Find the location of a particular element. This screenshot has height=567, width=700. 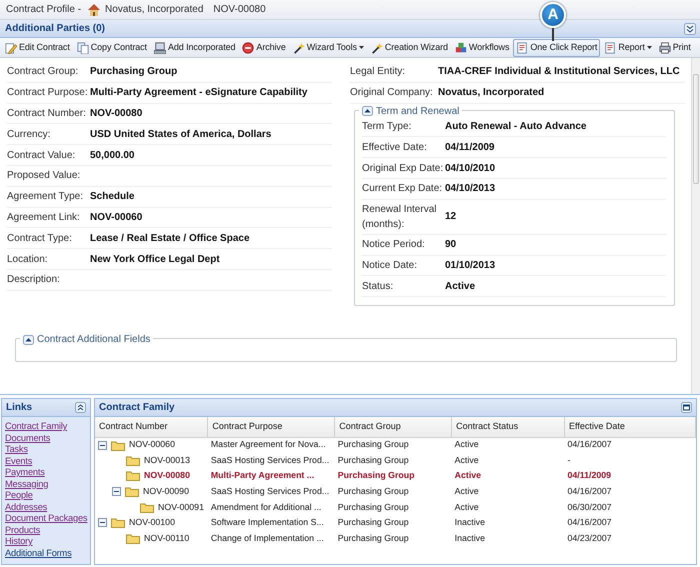

pencil-icon is located at coordinates (11, 48).